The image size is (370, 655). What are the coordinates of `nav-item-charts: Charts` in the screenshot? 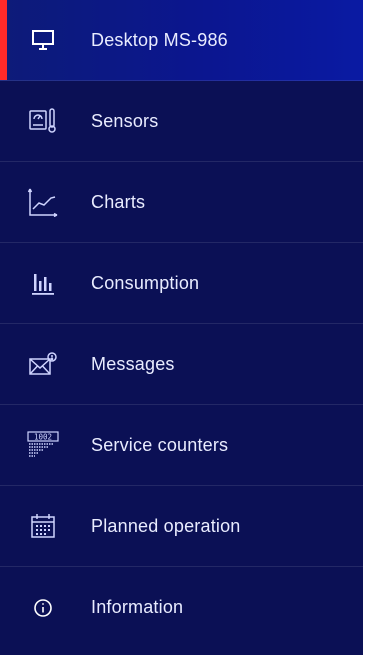 It's located at (181, 202).